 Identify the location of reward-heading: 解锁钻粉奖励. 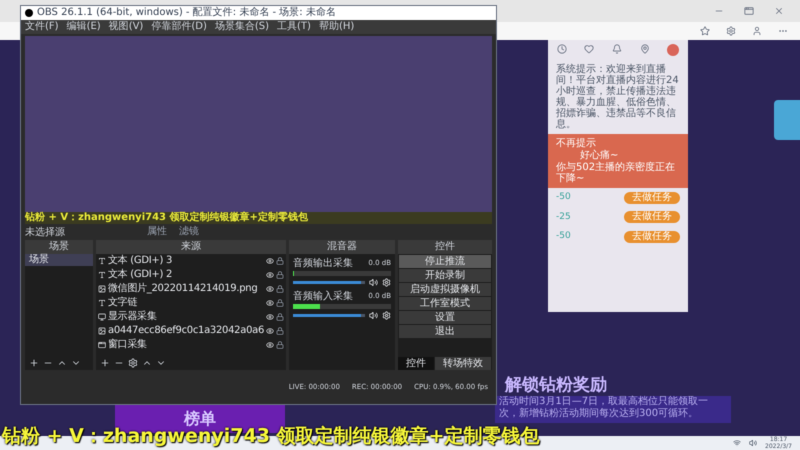
(556, 385).